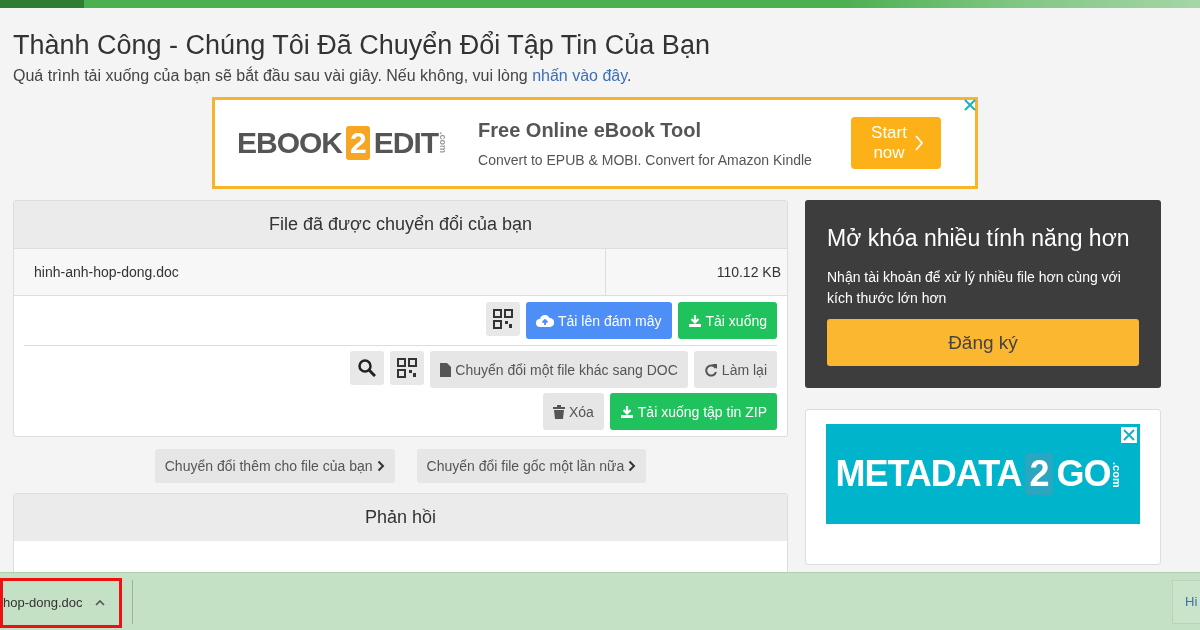 This screenshot has height=630, width=1200. I want to click on file-icon, so click(446, 369).